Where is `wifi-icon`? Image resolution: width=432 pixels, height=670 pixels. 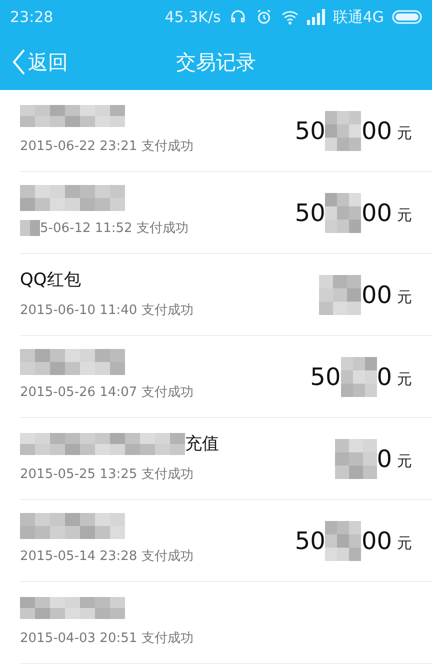 wifi-icon is located at coordinates (289, 17).